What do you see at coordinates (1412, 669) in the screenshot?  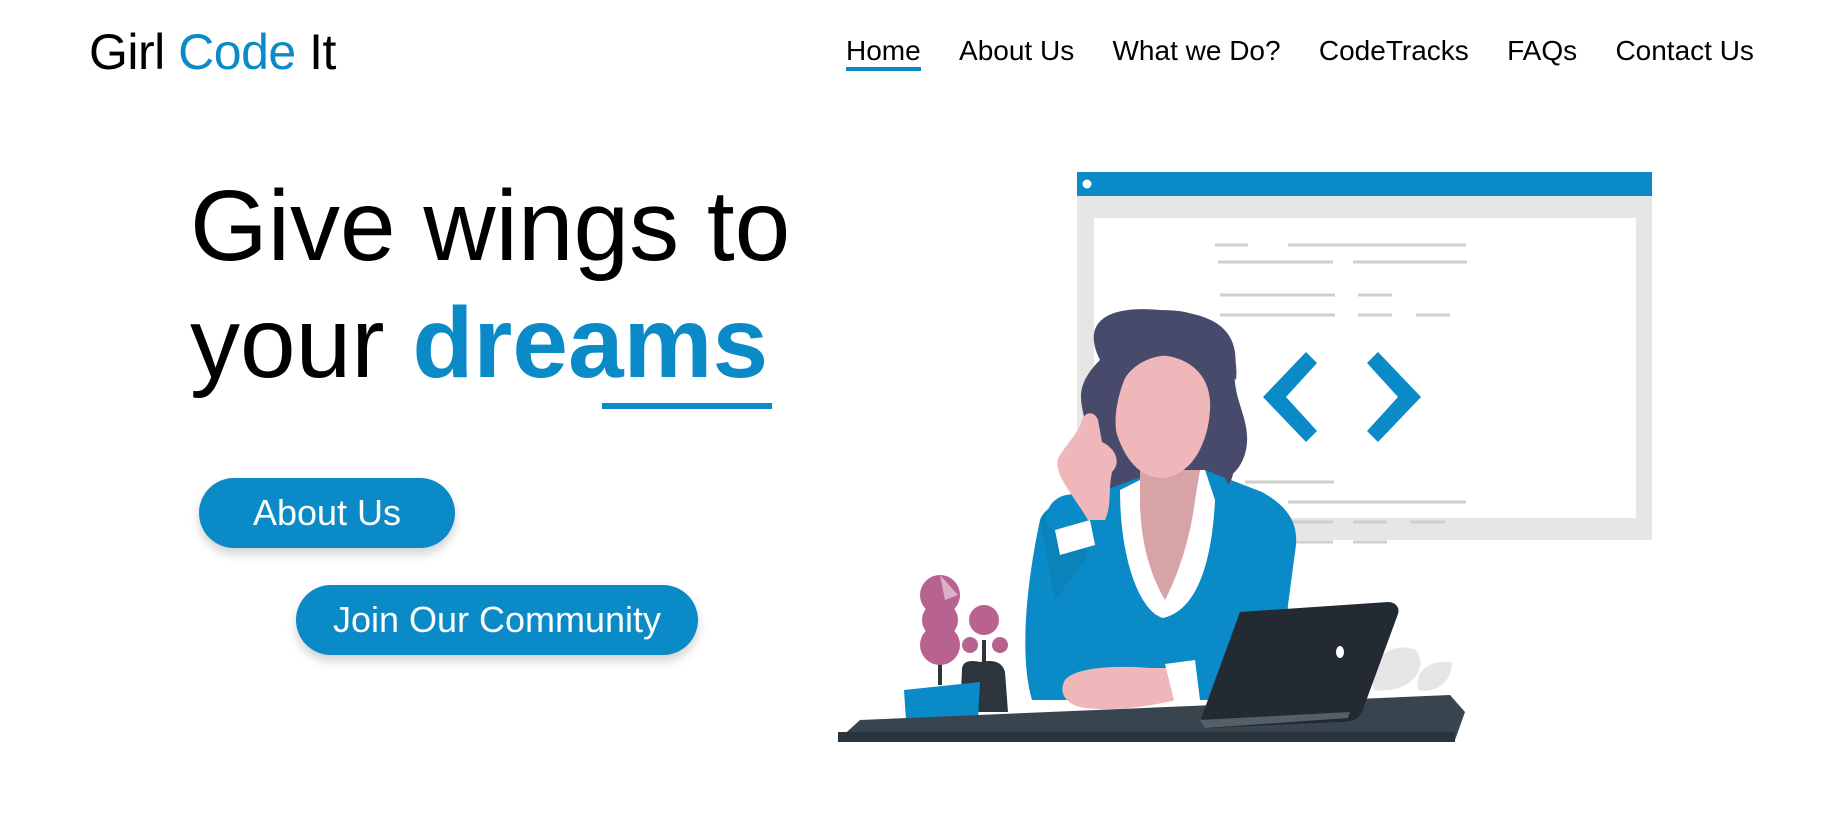 I see `background-leaves-graphic` at bounding box center [1412, 669].